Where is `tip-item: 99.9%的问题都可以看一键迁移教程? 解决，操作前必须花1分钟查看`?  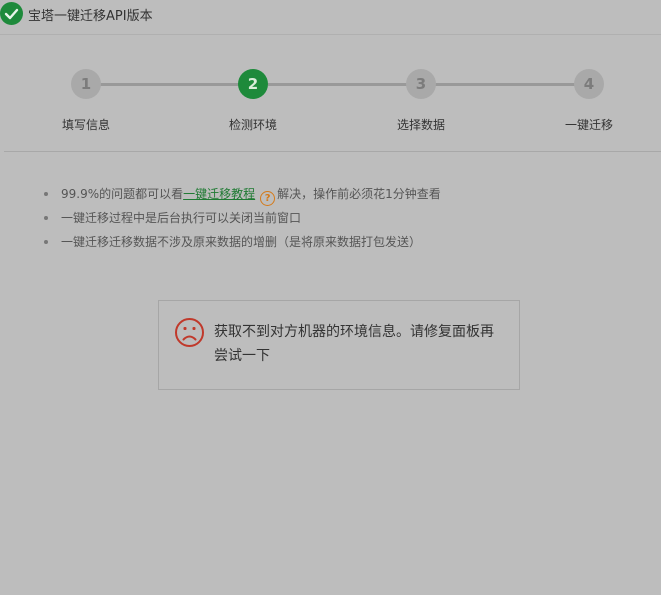
tip-item: 99.9%的问题都可以看一键迁移教程? 解决，操作前必须花1分钟查看 is located at coordinates (241, 197).